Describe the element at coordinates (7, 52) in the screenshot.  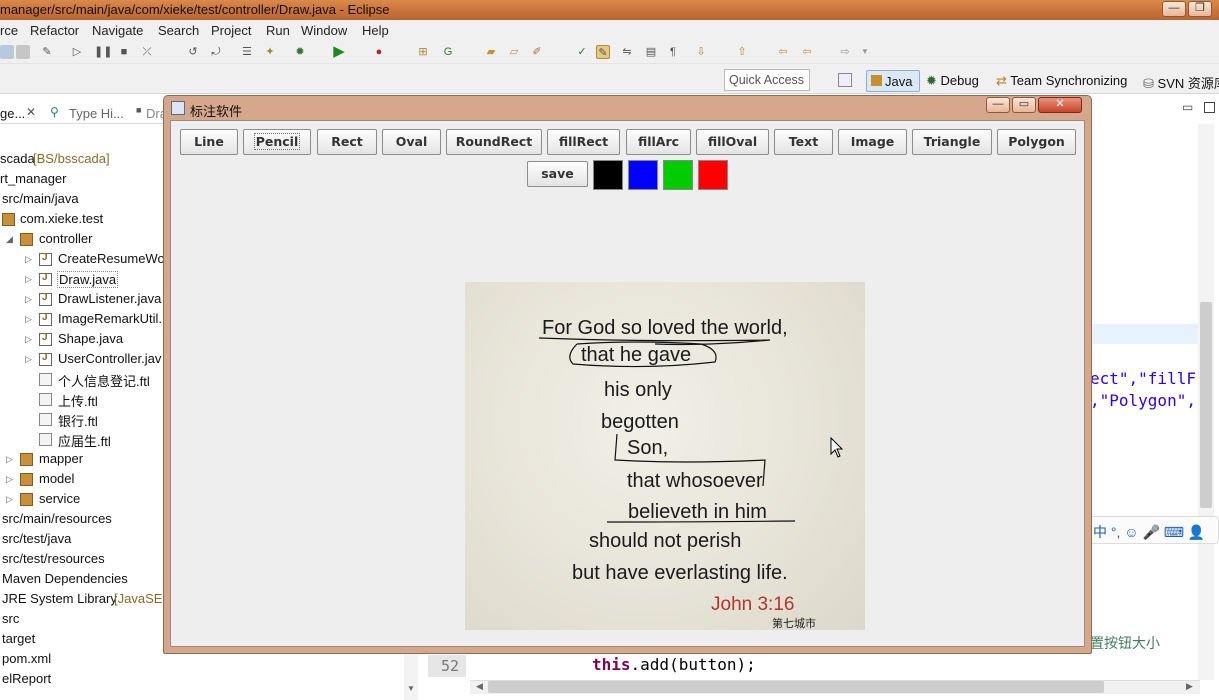
I see `save-all-icon` at that location.